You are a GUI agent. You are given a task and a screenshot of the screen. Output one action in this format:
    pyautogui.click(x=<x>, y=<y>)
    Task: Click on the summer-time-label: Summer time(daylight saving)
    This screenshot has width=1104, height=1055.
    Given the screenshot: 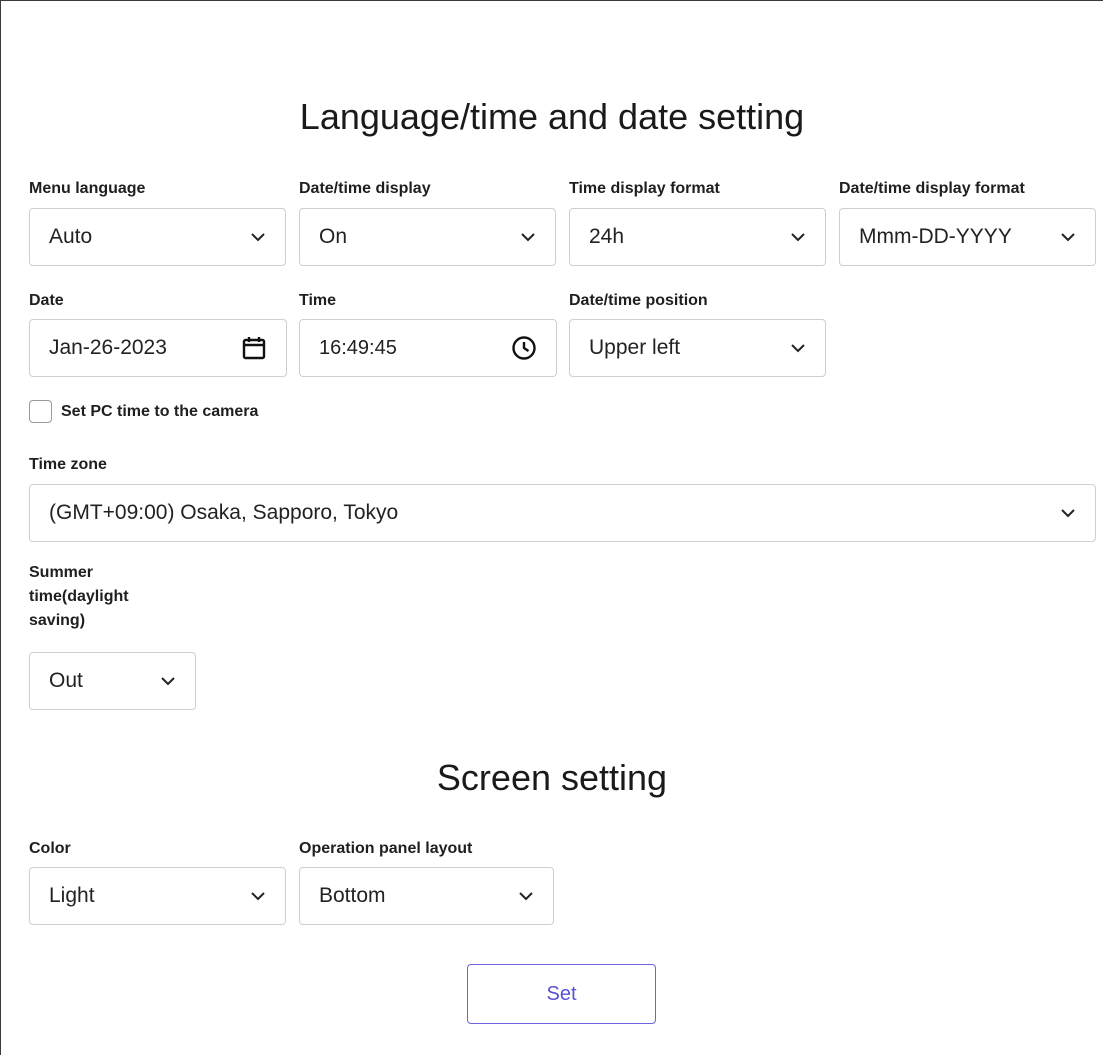 What is the action you would take?
    pyautogui.click(x=79, y=596)
    